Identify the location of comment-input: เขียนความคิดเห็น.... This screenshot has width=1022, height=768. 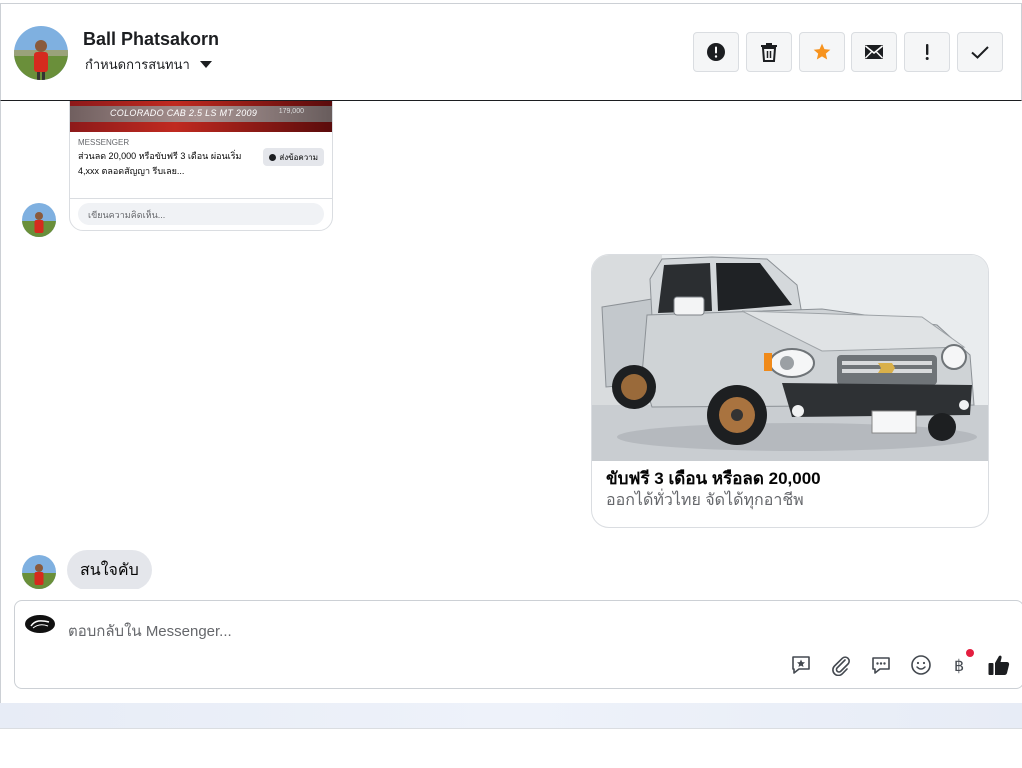
(201, 214).